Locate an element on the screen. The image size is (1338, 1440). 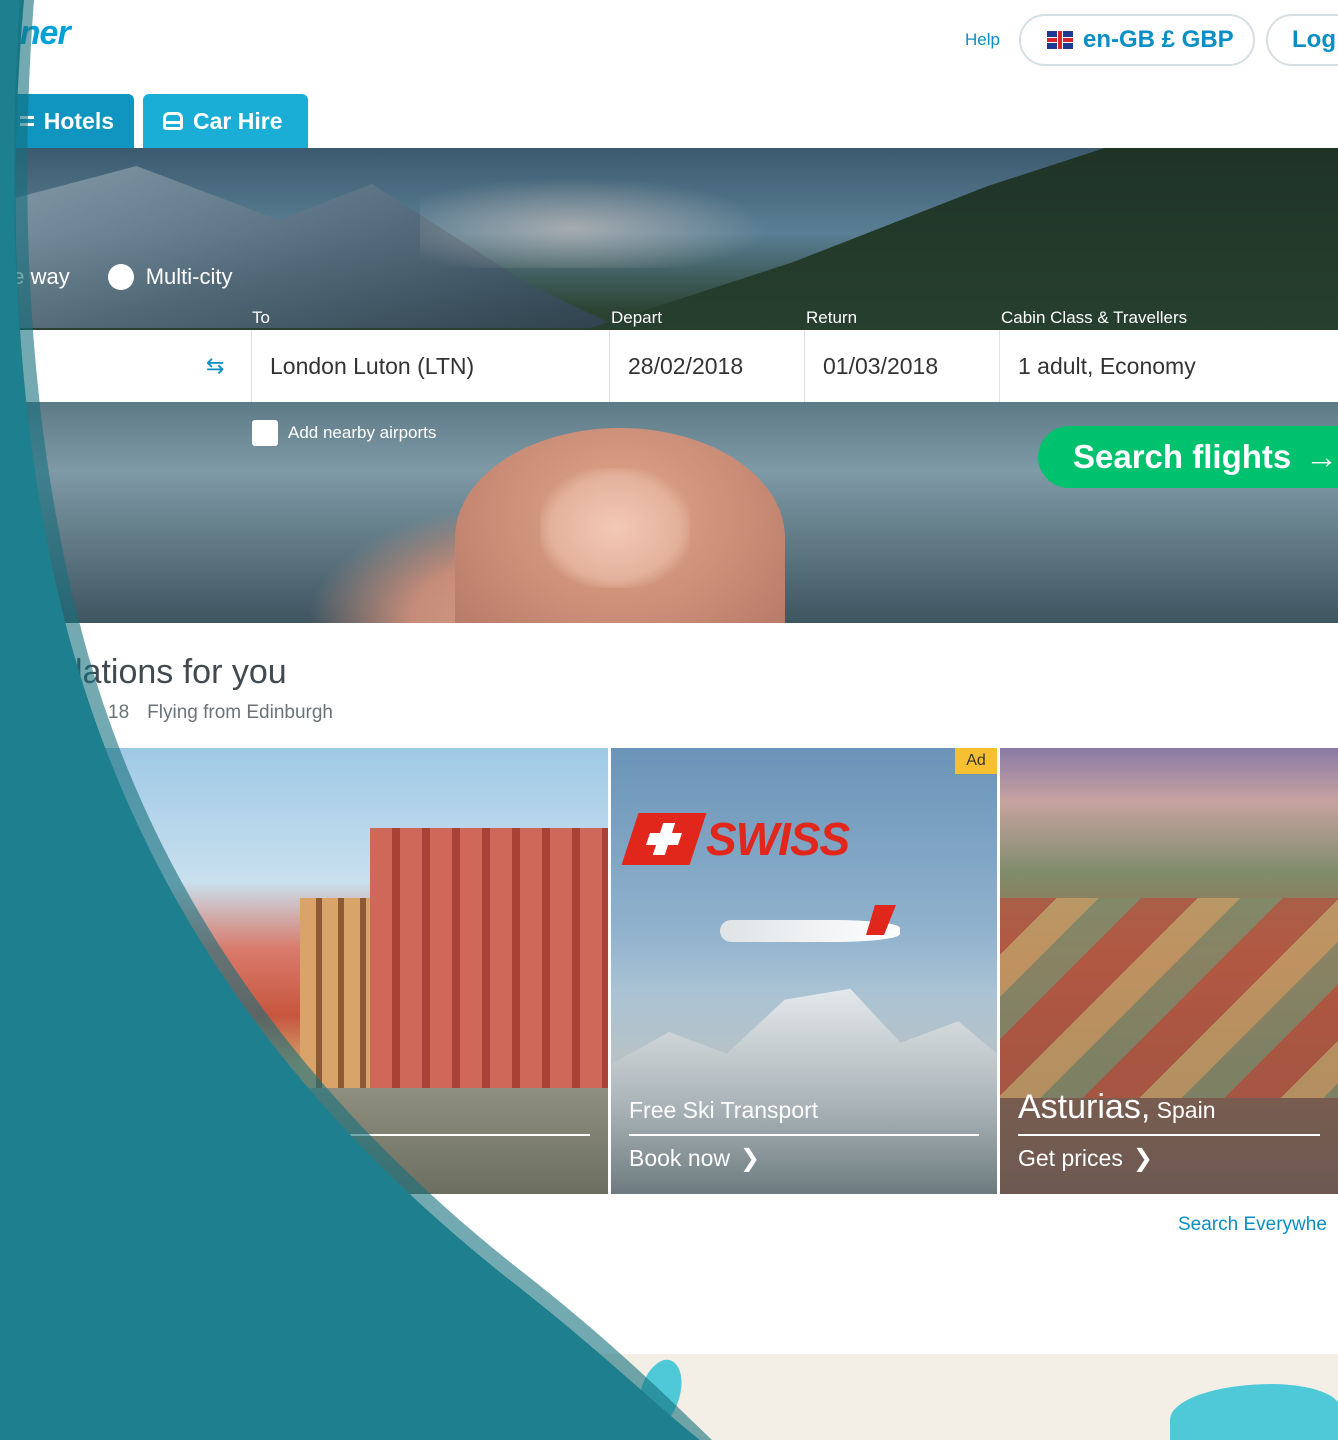
get-prices-link: Get prices ❯ is located at coordinates (1085, 1158).